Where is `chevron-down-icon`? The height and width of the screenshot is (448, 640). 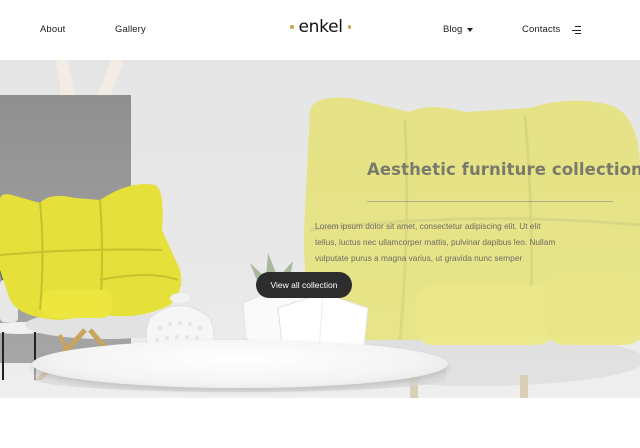 chevron-down-icon is located at coordinates (470, 30).